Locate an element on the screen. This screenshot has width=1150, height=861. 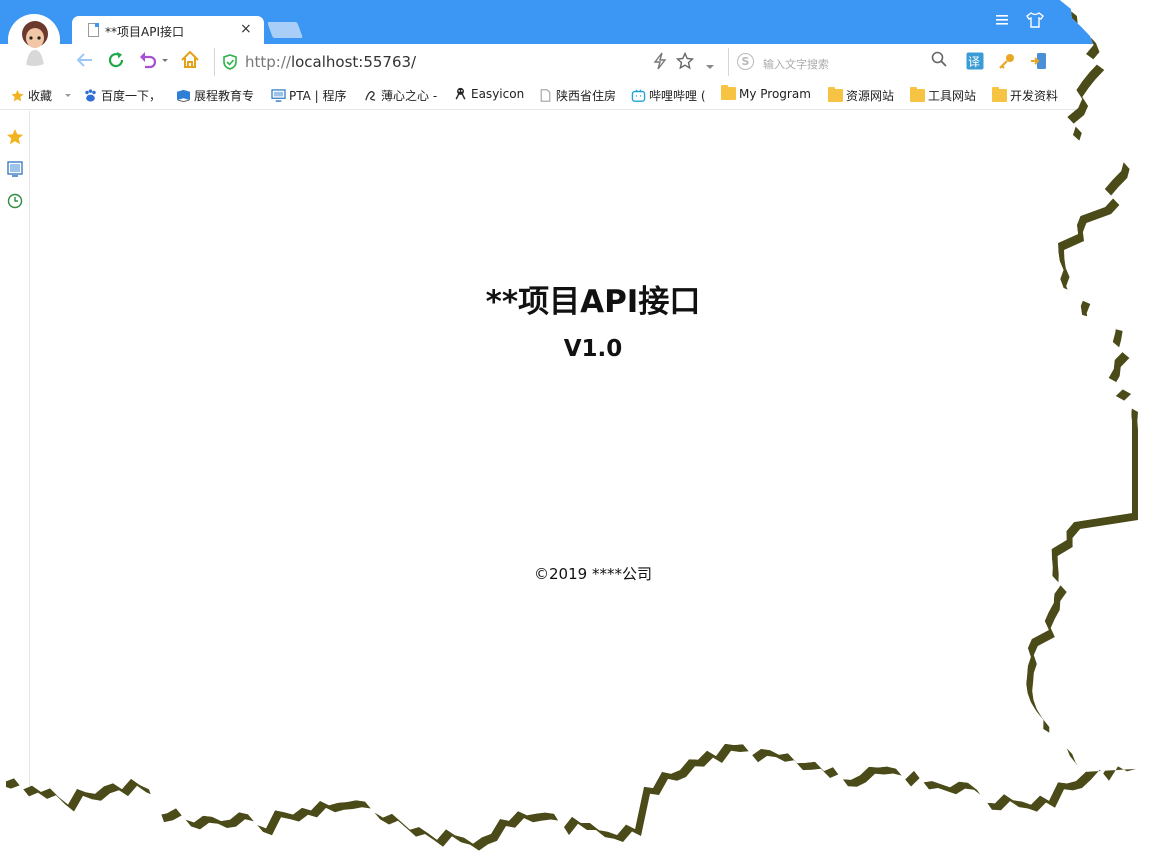
search-icon is located at coordinates (939, 61).